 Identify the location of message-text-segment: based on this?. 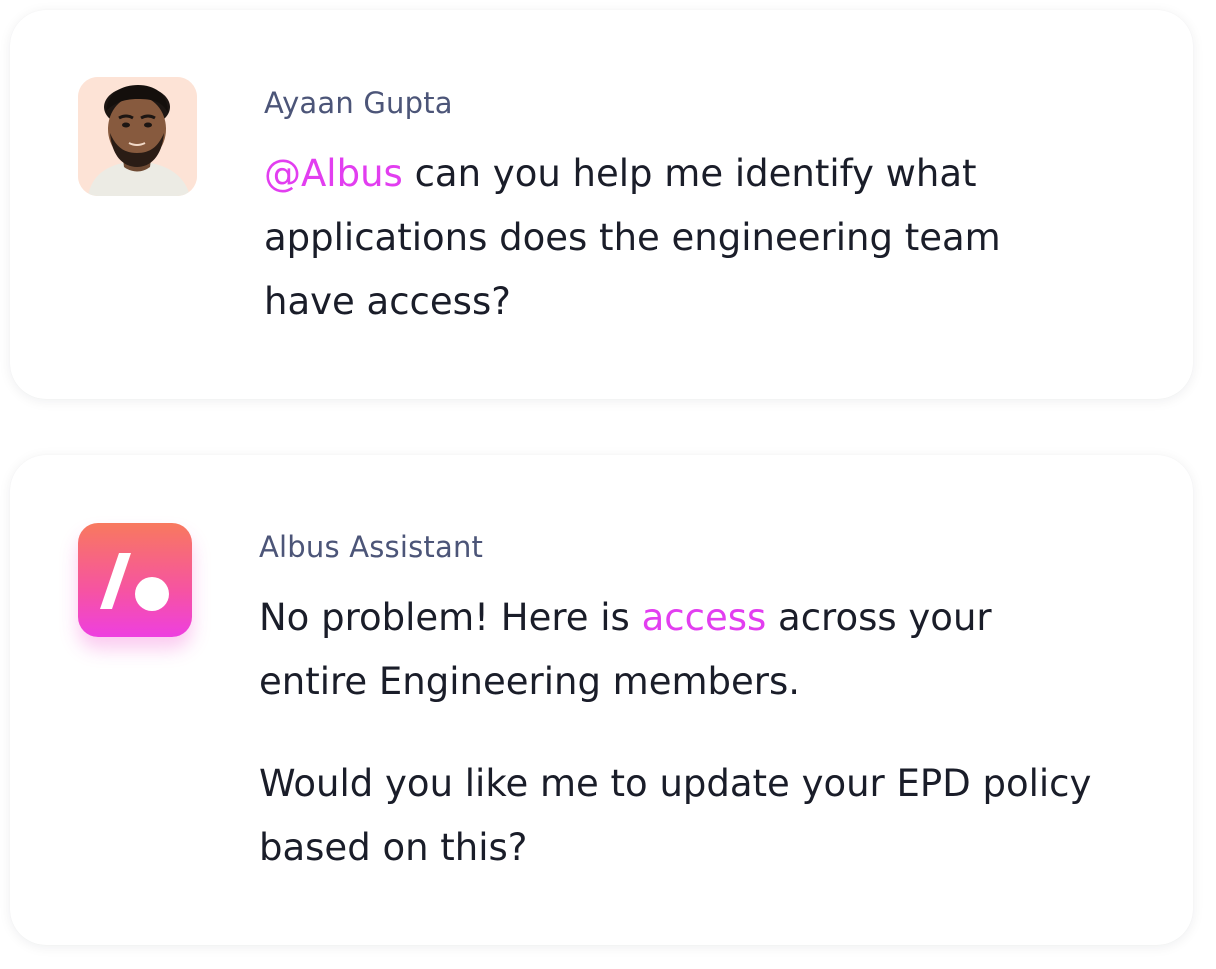
(393, 847).